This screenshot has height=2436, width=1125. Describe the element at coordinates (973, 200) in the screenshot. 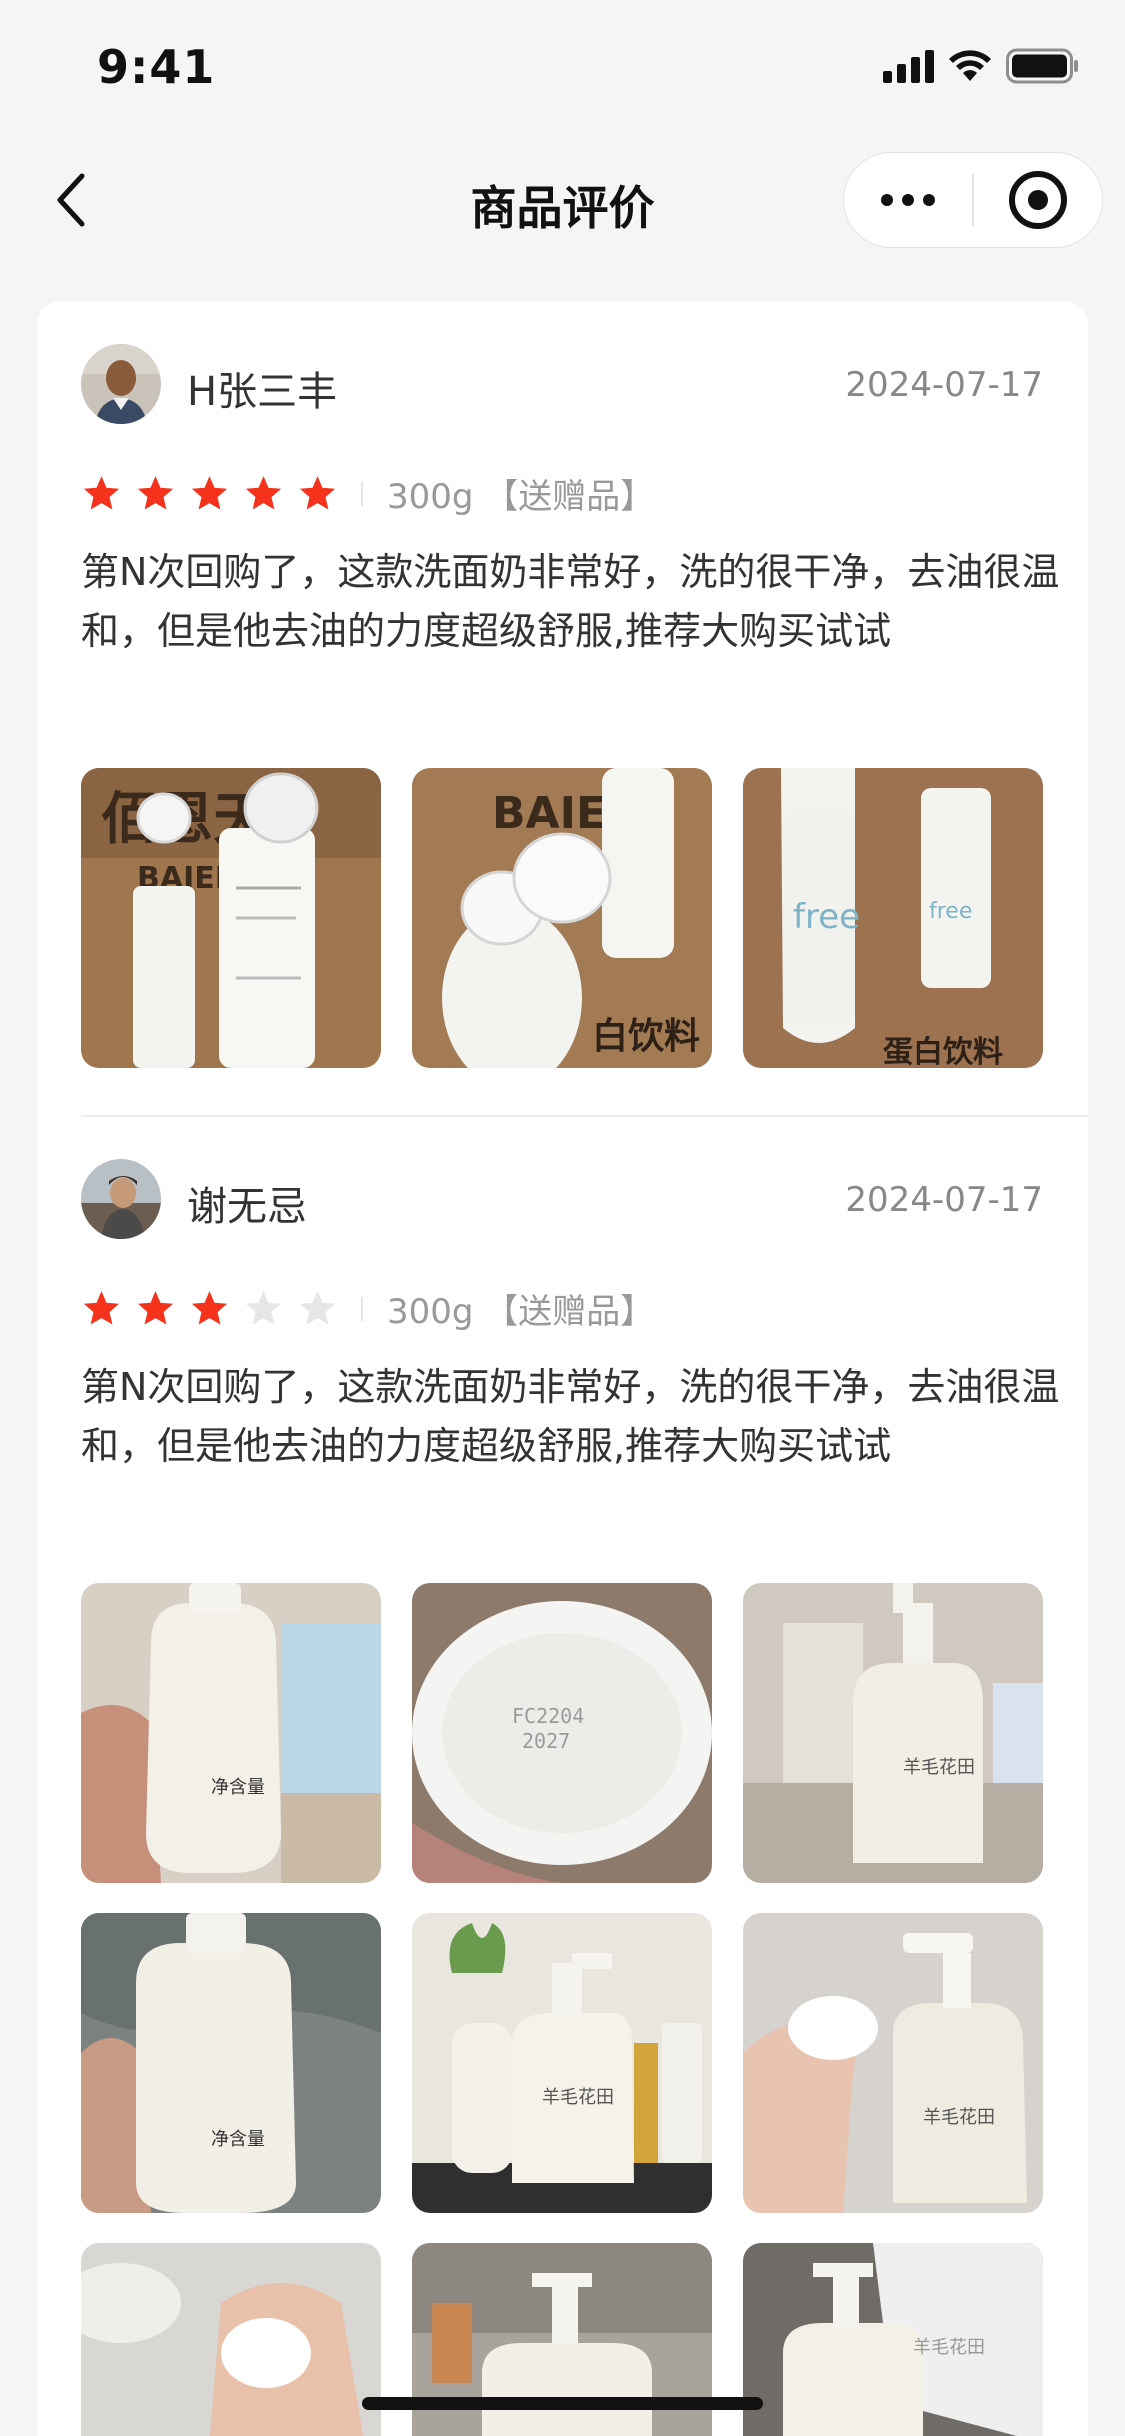

I see `mini-program-capsule` at that location.